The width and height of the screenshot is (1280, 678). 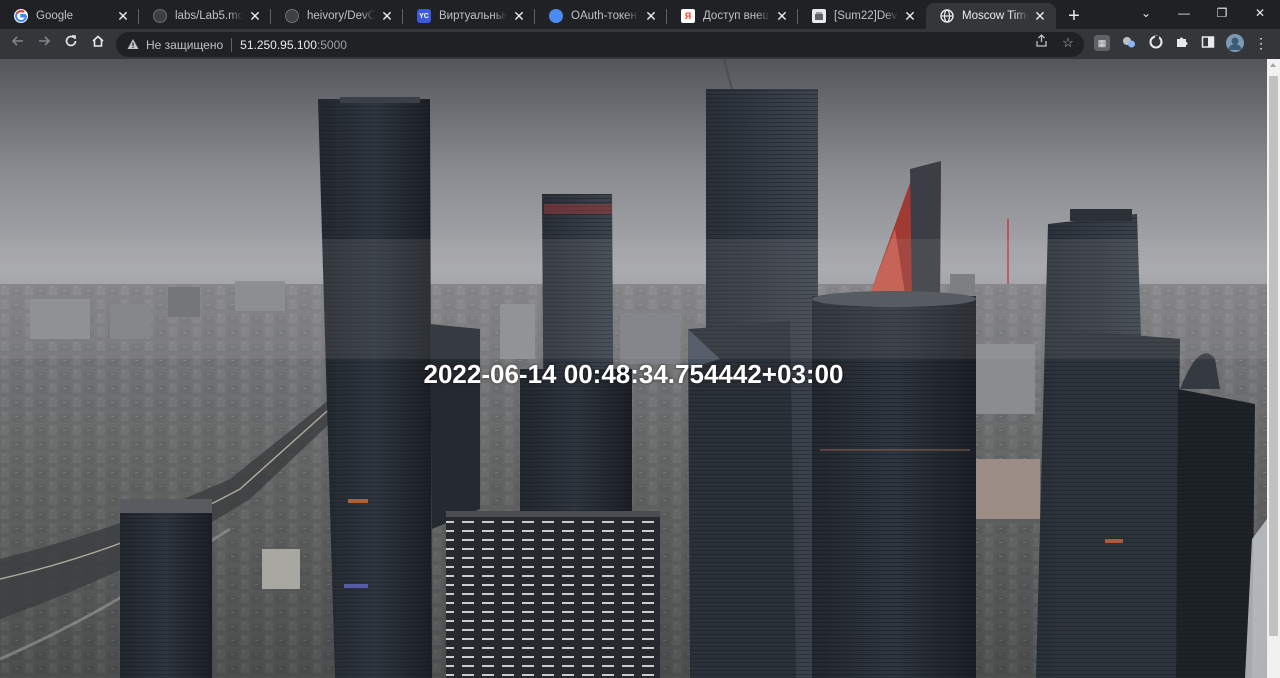 What do you see at coordinates (71, 41) in the screenshot?
I see `reload-icon` at bounding box center [71, 41].